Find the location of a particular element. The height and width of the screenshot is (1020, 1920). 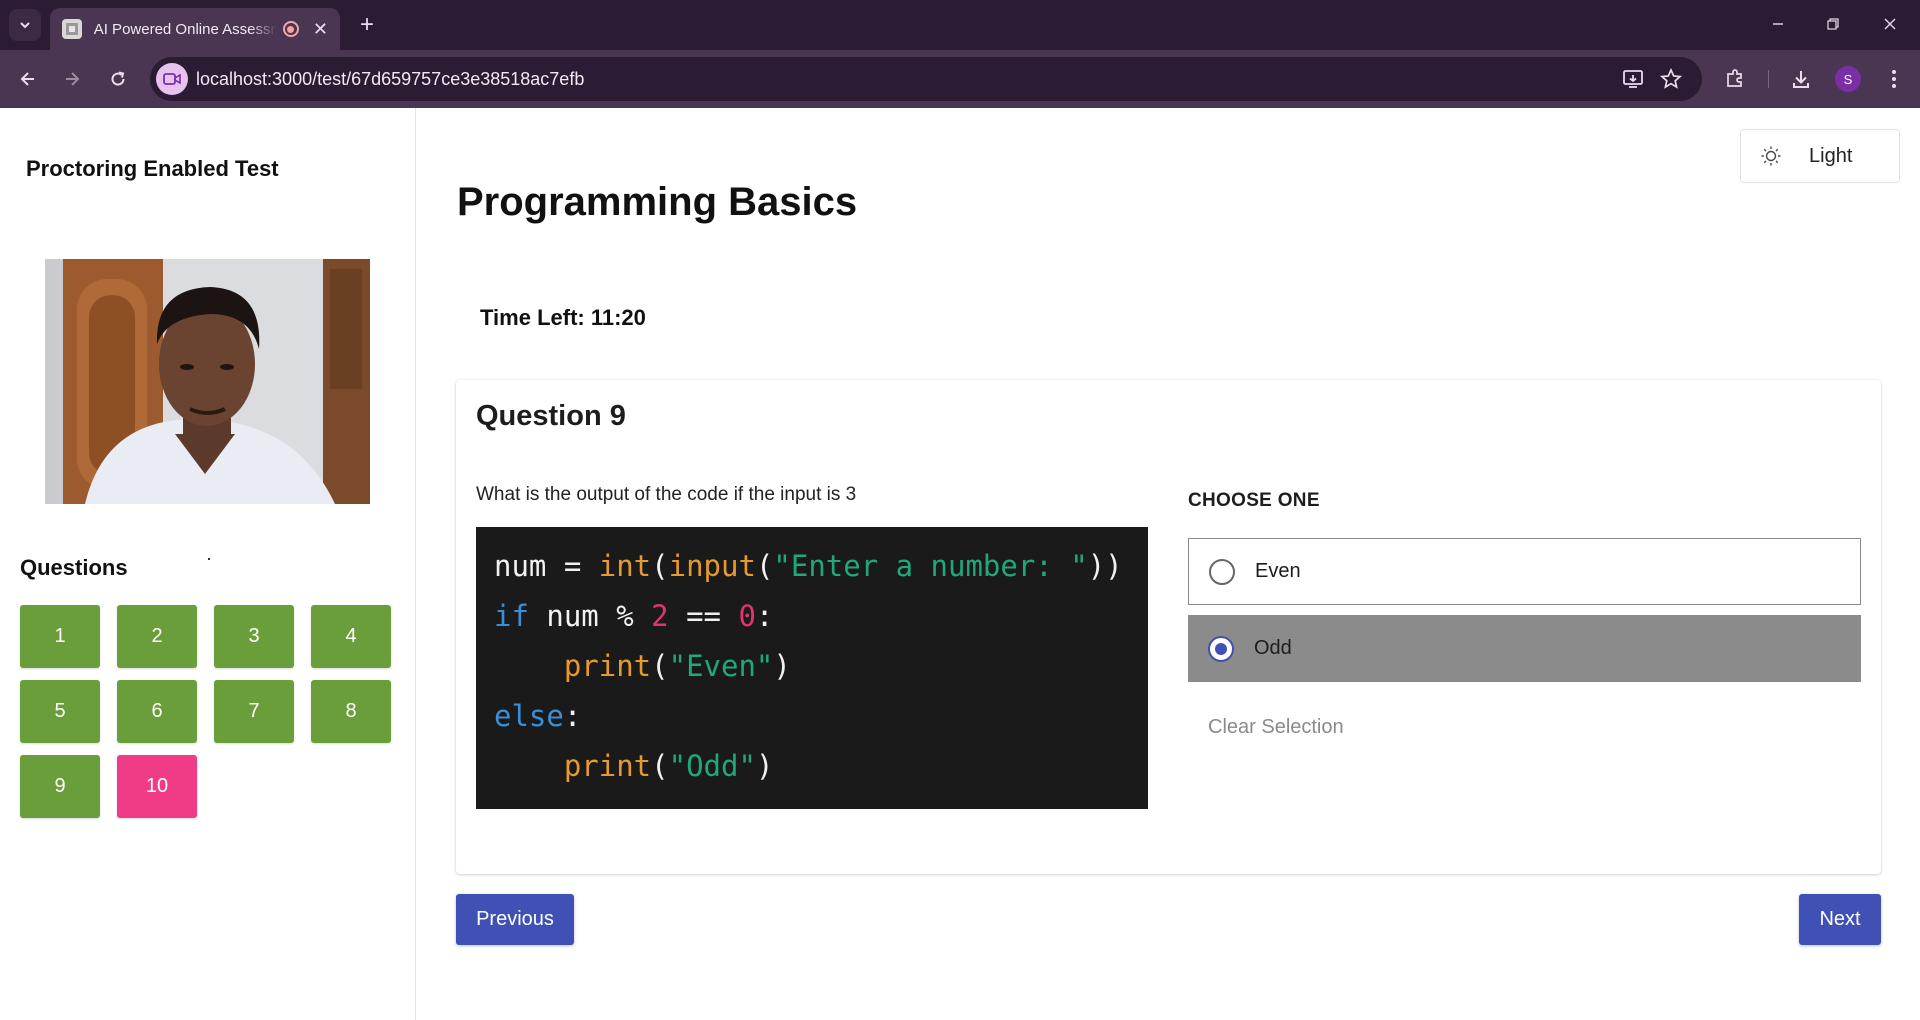

new-tab-button: + is located at coordinates (367, 25).